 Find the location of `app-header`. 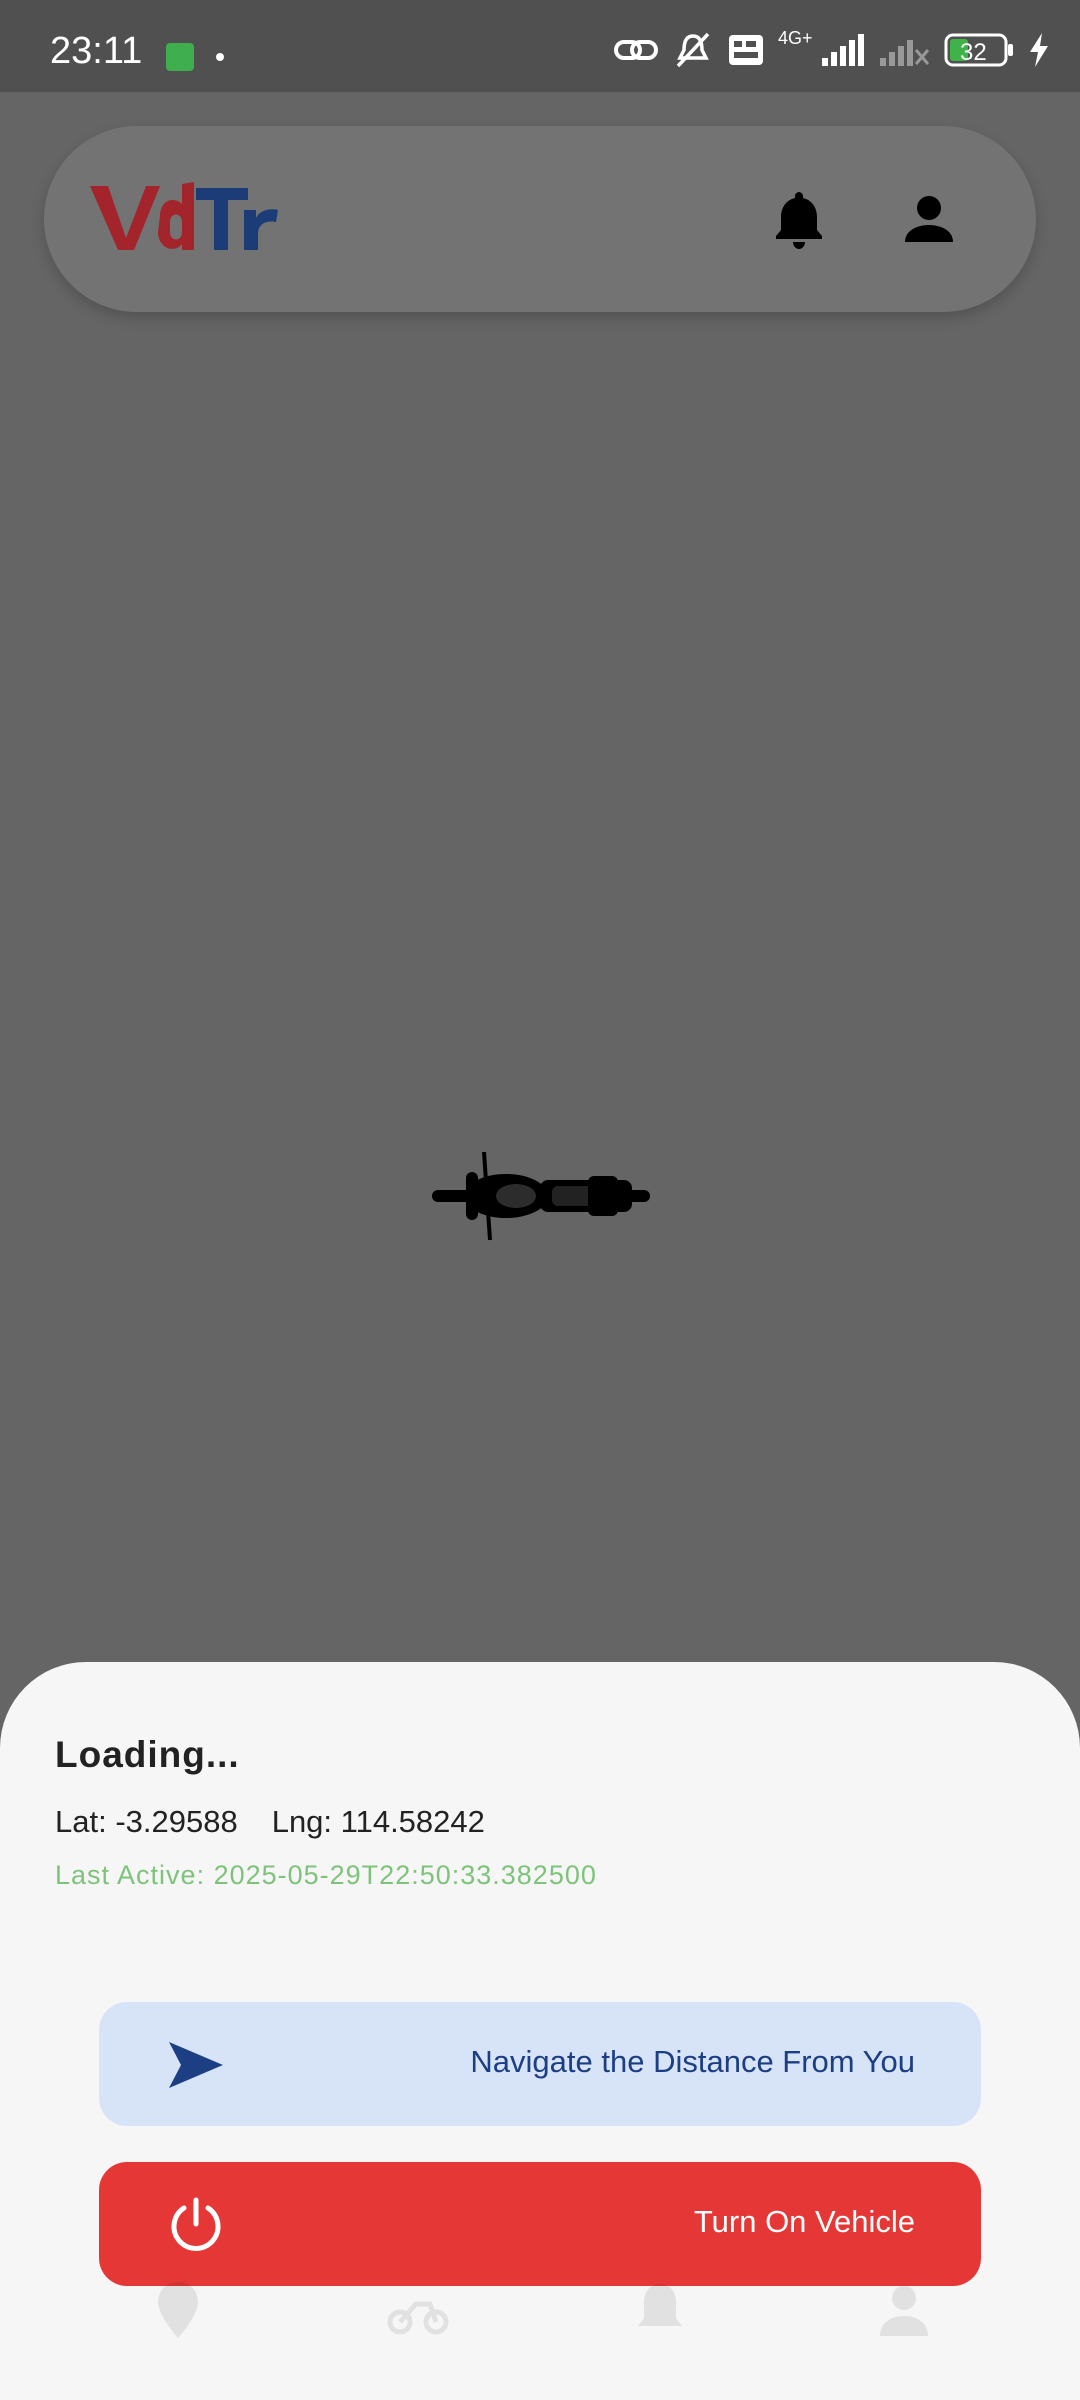

app-header is located at coordinates (540, 219).